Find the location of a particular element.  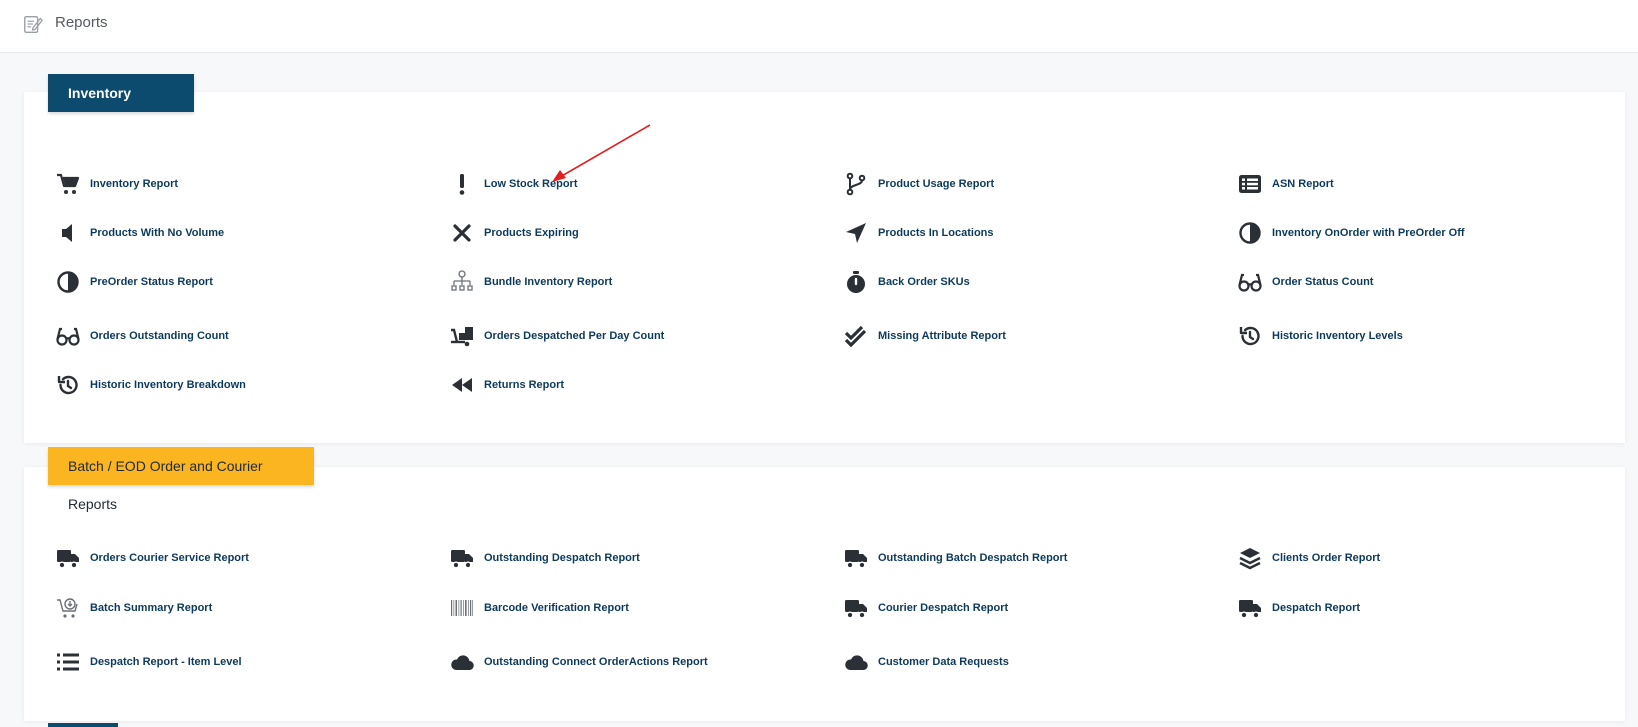

report-link-inventory-onorder-with-preorder-off: Inventory OnOrder with PreOrder Off is located at coordinates (1351, 233).